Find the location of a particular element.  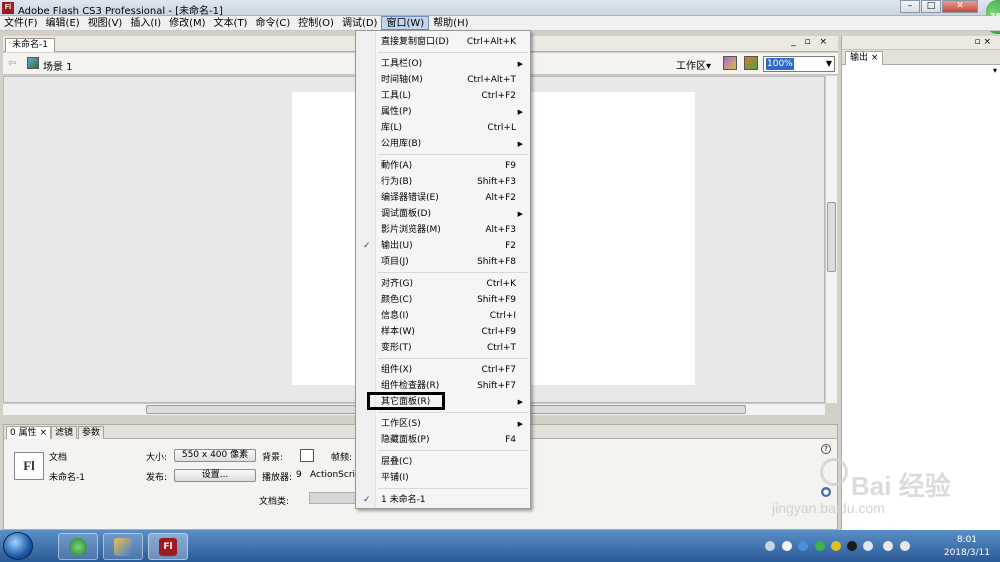

document-class-field is located at coordinates (334, 498).